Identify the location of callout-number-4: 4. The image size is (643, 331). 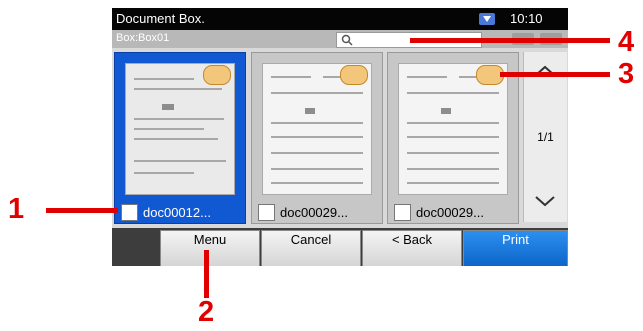
(626, 42).